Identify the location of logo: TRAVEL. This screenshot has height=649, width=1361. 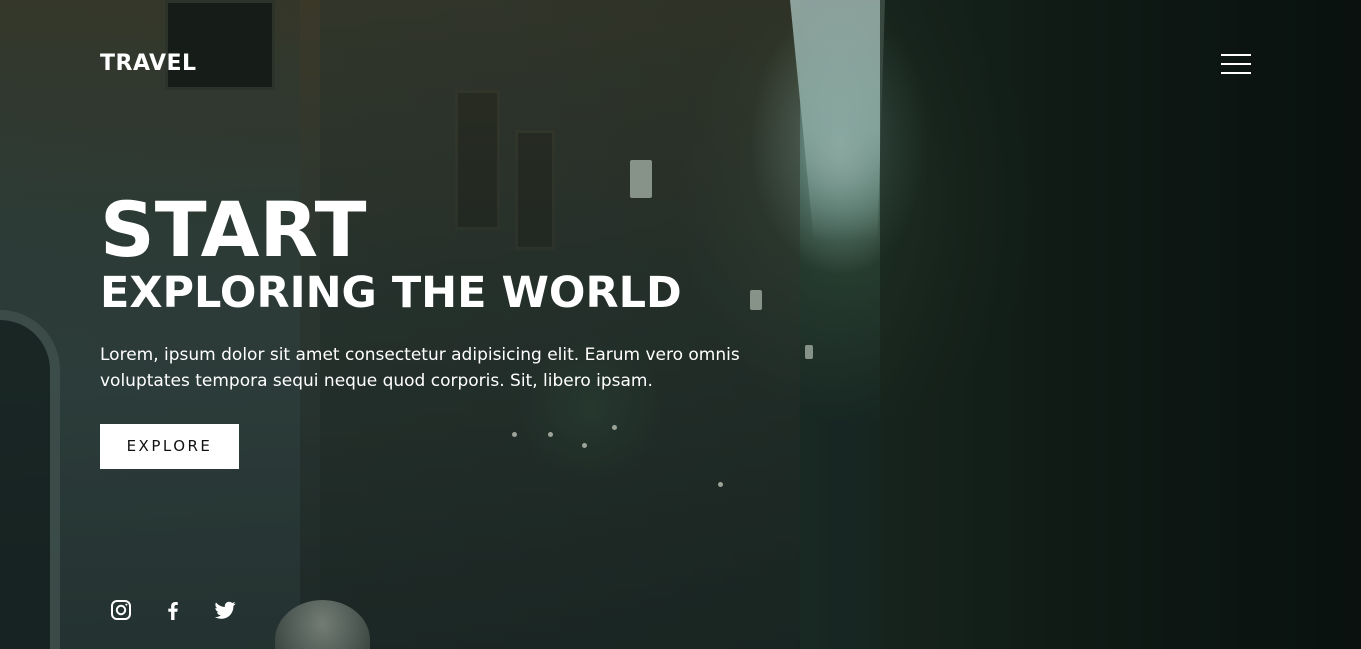
(148, 63).